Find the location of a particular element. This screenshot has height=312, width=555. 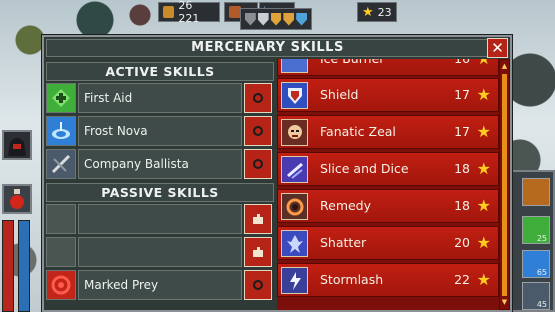

quick-skill-bar: 25 65 45 is located at coordinates (532, 241).